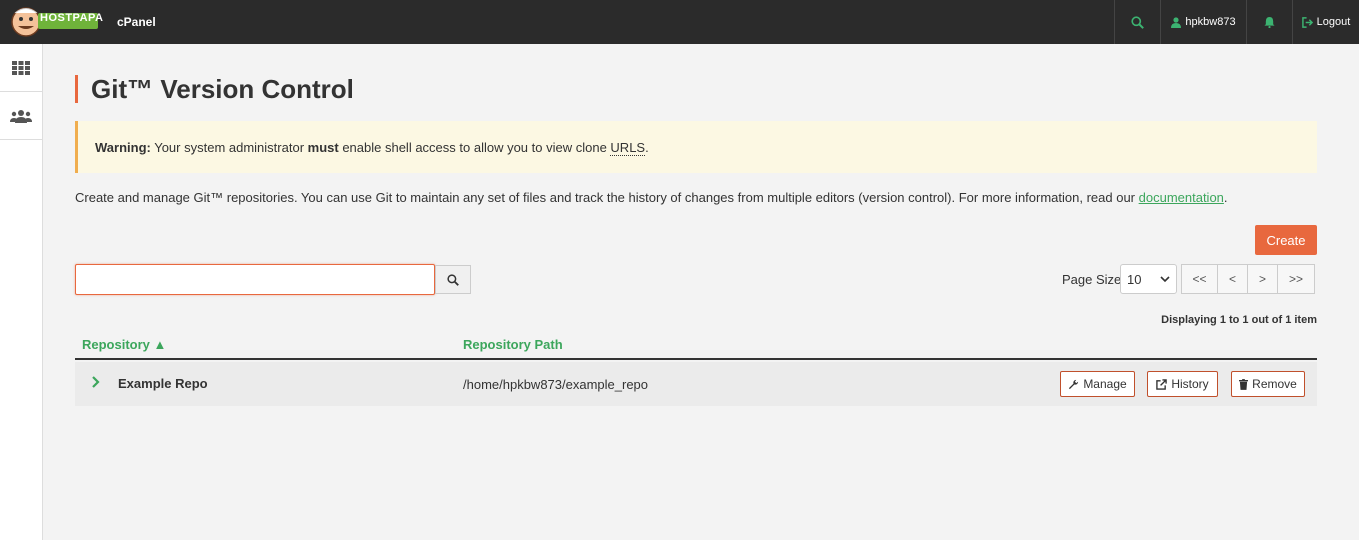  Describe the element at coordinates (214, 89) in the screenshot. I see `page-title: Git™ Version Control` at that location.